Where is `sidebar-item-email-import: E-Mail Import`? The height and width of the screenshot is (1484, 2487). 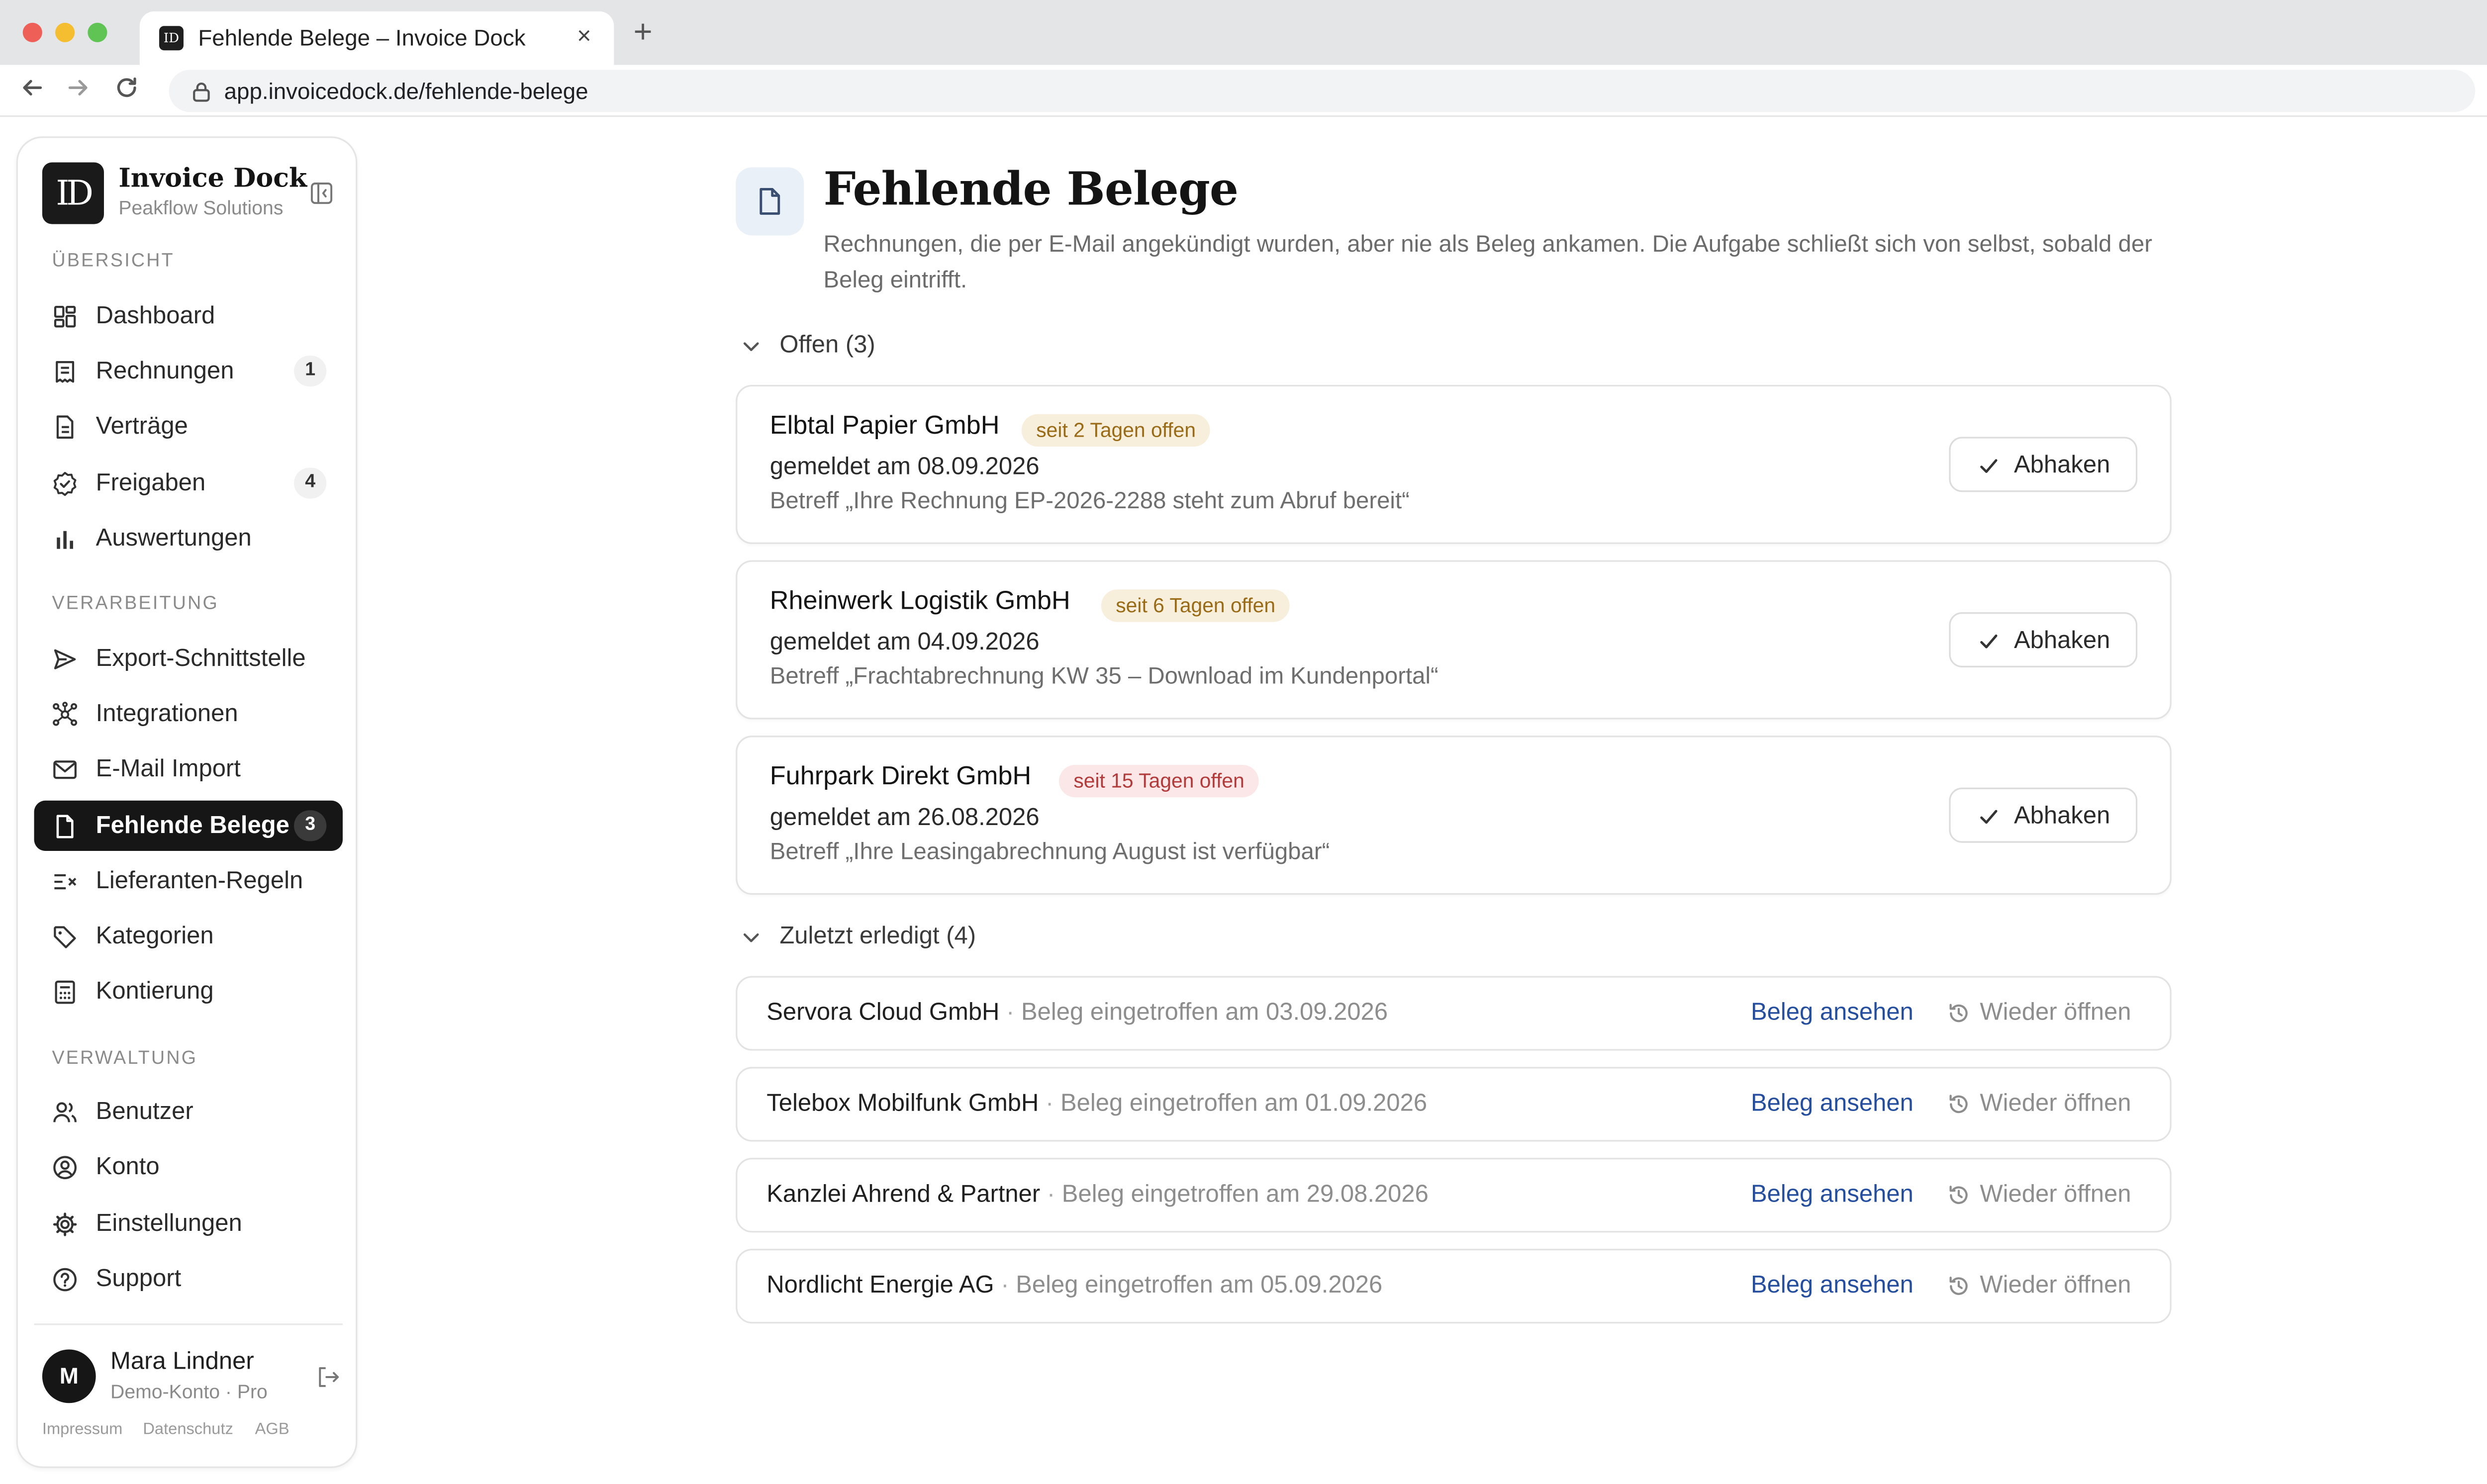
sidebar-item-email-import: E-Mail Import is located at coordinates (189, 769).